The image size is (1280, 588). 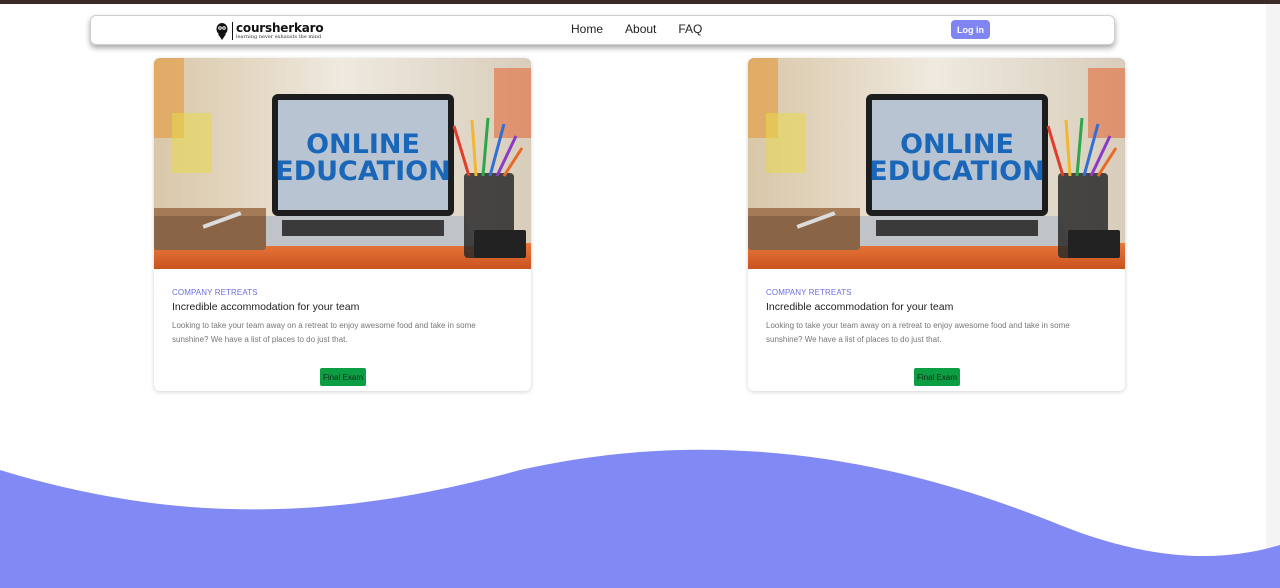 I want to click on brand-tagline: learning never exhausts the mind, so click(x=279, y=37).